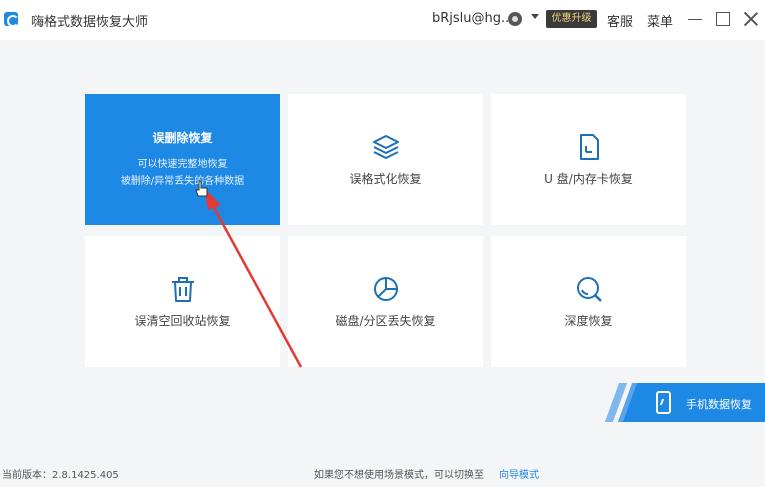 The image size is (765, 487). I want to click on mode-switch-hint: 如果您不想使用场景模式，可以切换至, so click(399, 475).